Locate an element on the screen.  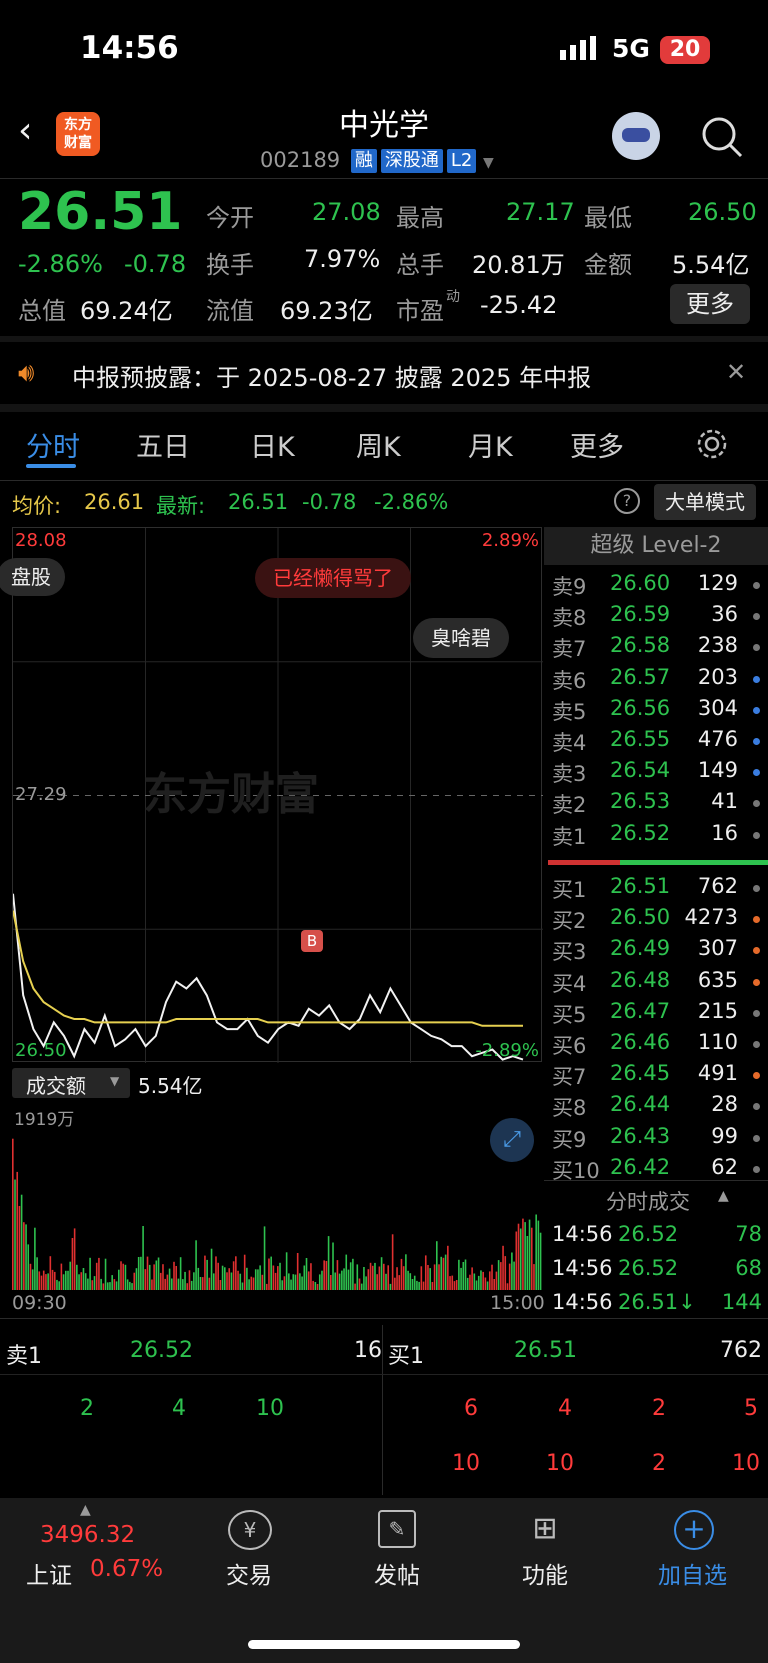
trade-icon: ¥ is located at coordinates (250, 1530).